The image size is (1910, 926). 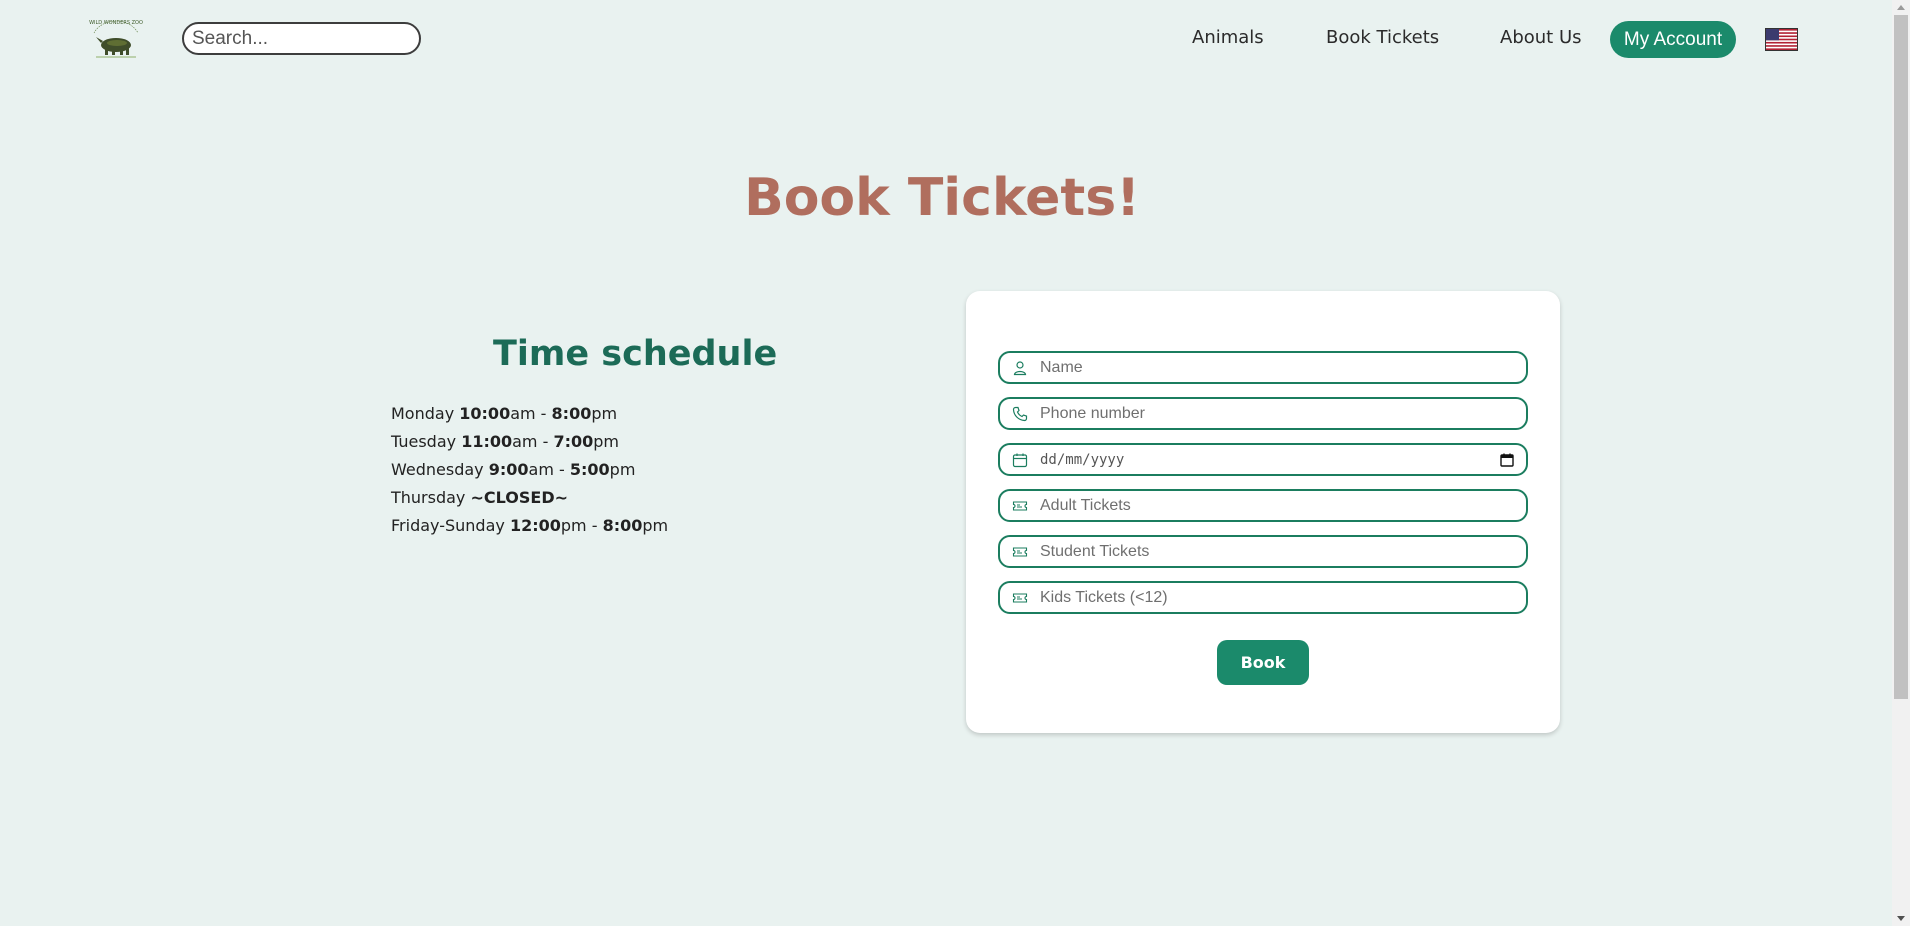 What do you see at coordinates (1283, 413) in the screenshot?
I see `phone-input` at bounding box center [1283, 413].